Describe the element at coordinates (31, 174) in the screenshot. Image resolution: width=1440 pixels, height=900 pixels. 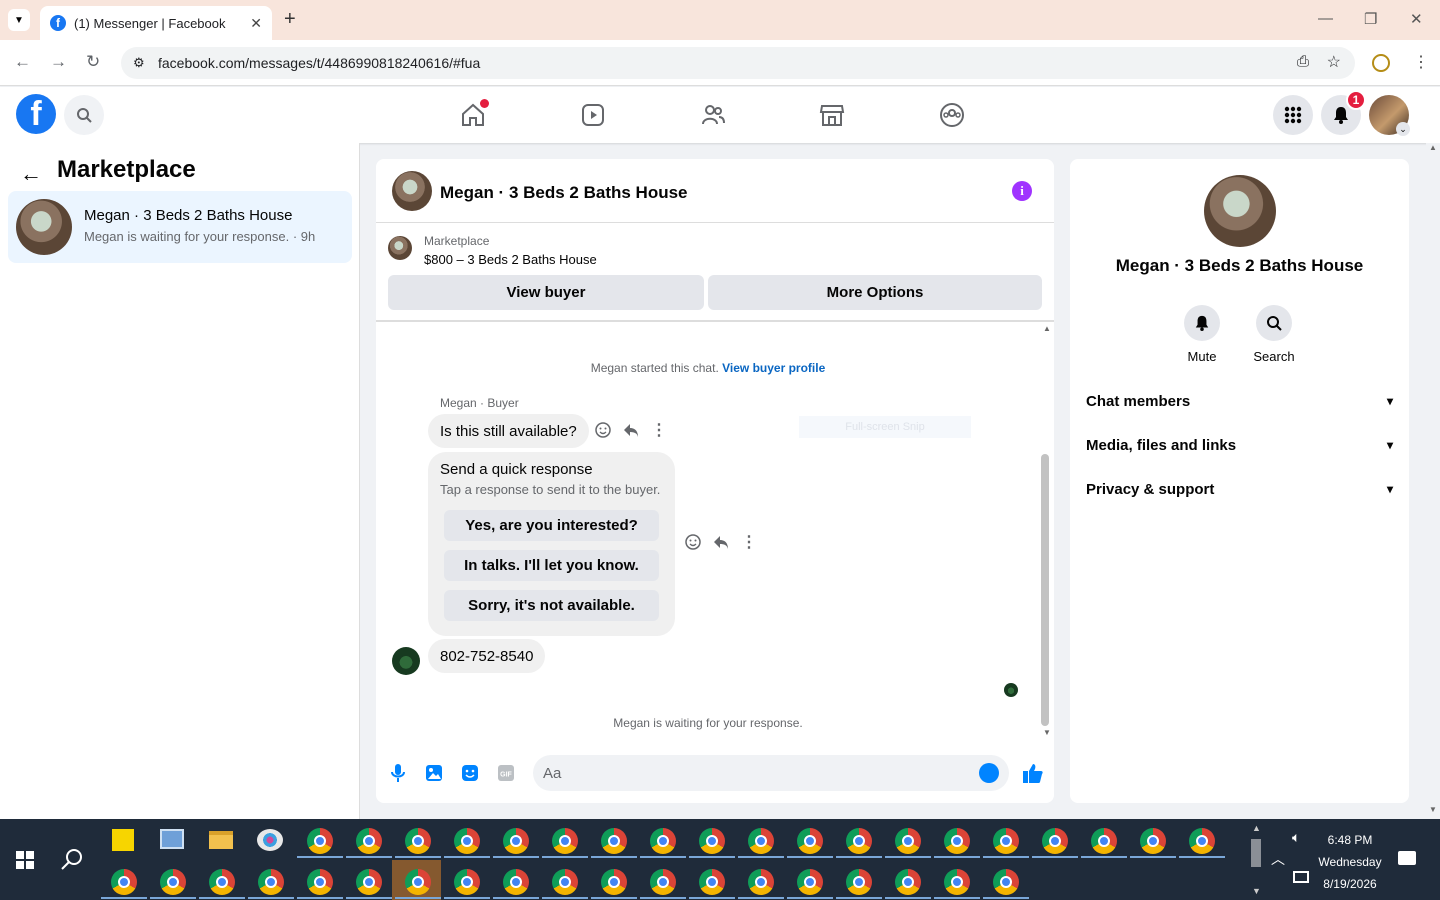
I see `back-arrow-icon: ←` at that location.